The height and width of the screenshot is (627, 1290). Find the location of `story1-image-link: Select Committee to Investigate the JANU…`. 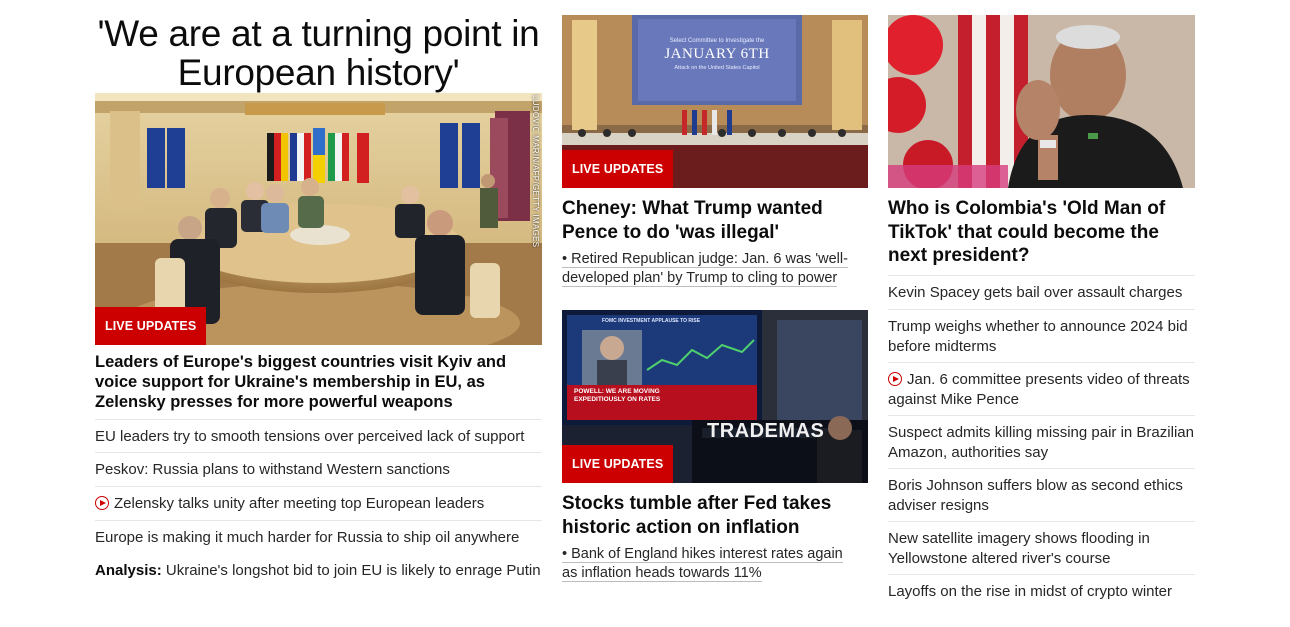

story1-image-link: Select Committee to Investigate the JANU… is located at coordinates (715, 101).